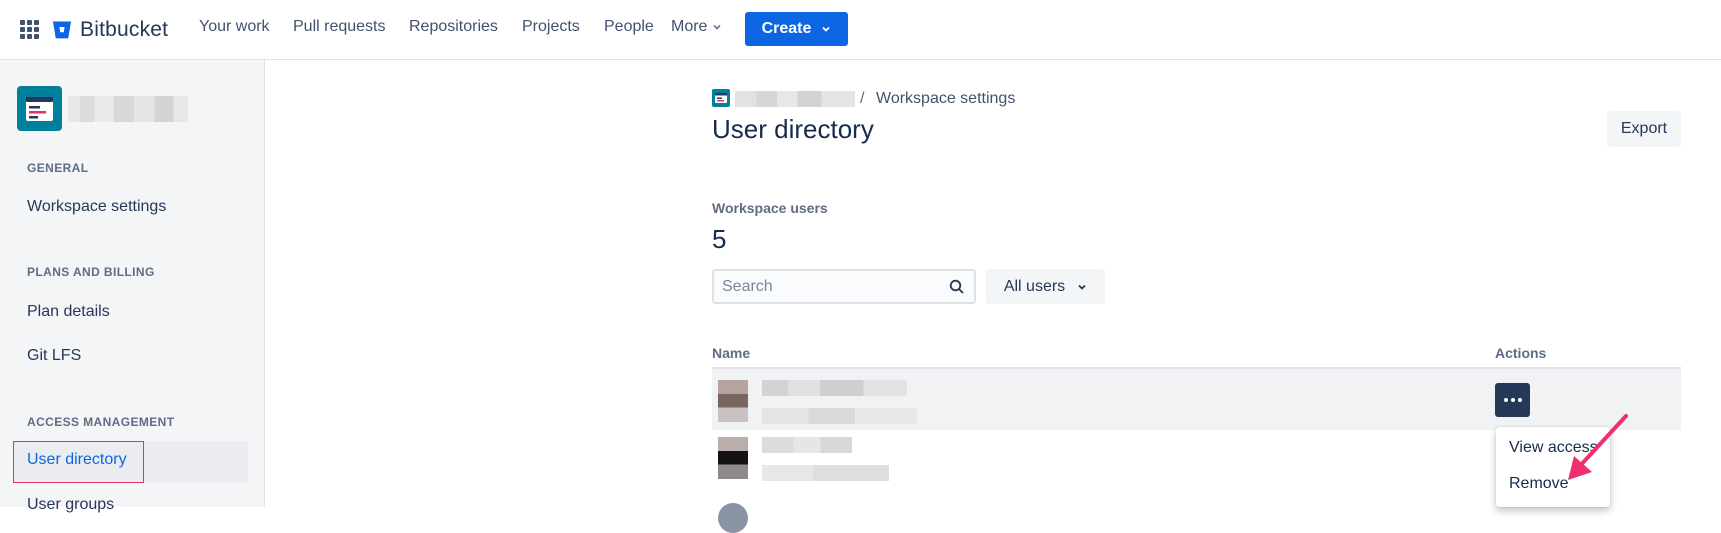 The width and height of the screenshot is (1721, 533). What do you see at coordinates (770, 208) in the screenshot?
I see `workspace-users-label: Workspace users` at bounding box center [770, 208].